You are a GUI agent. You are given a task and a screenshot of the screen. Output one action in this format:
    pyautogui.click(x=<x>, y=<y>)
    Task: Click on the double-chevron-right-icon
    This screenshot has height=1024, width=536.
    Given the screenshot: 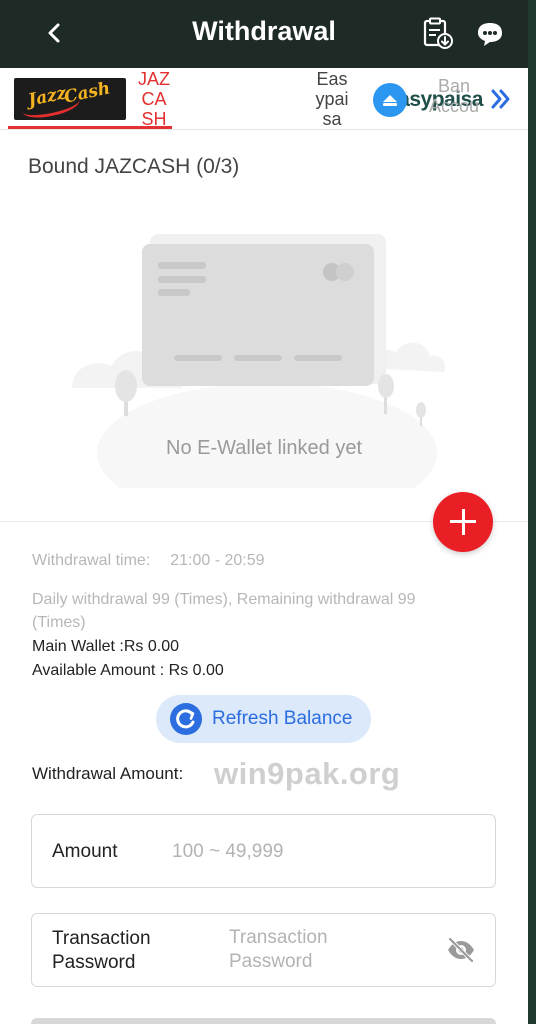 What is the action you would take?
    pyautogui.click(x=501, y=99)
    